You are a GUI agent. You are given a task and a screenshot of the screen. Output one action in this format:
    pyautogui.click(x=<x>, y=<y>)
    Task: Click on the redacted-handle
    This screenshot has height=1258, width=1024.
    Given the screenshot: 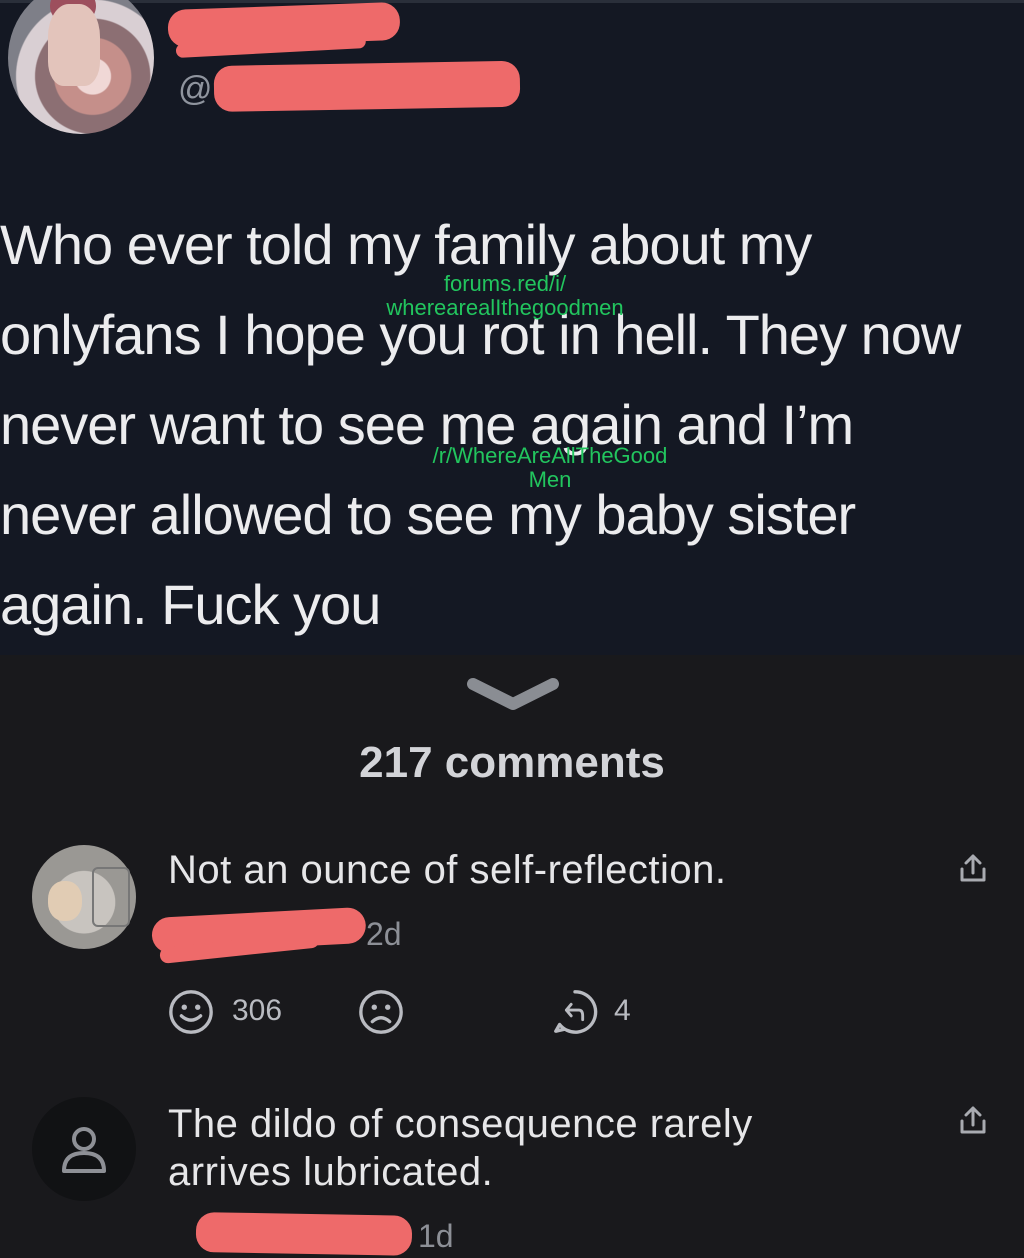 What is the action you would take?
    pyautogui.click(x=367, y=86)
    